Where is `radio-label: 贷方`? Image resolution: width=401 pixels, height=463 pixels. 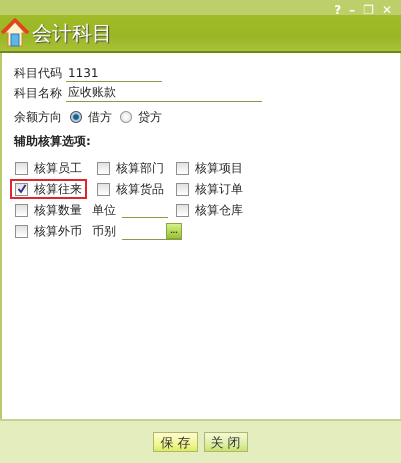 radio-label: 贷方 is located at coordinates (150, 117).